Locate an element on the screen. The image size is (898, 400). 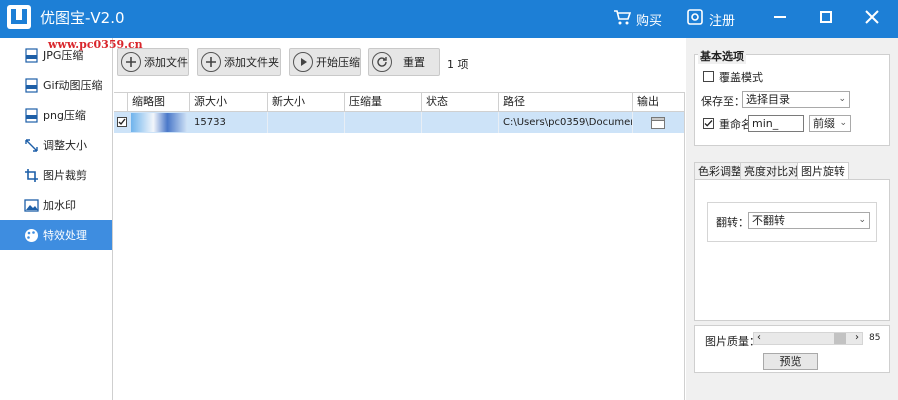
basic-options-title: 基本选项 is located at coordinates (722, 56).